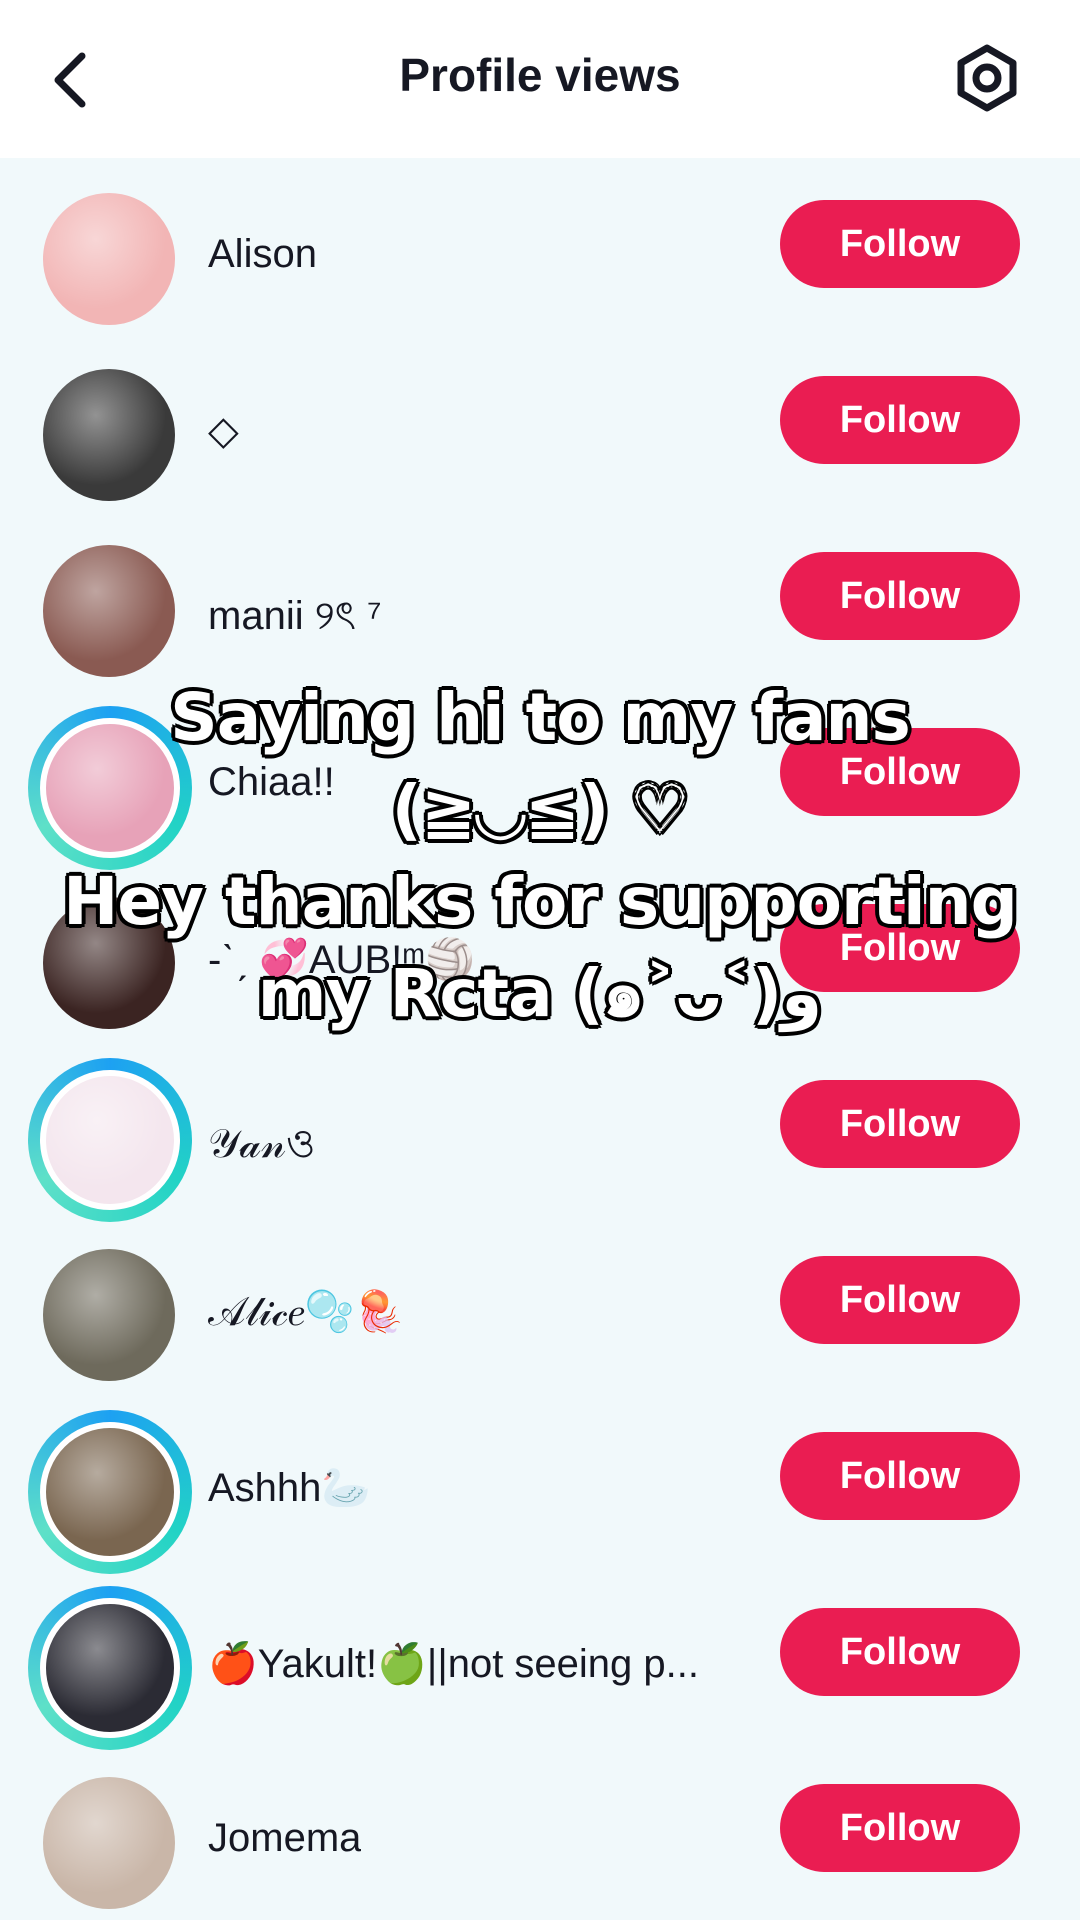 This screenshot has height=1920, width=1080. I want to click on viewer-name: Chiaa!!, so click(271, 782).